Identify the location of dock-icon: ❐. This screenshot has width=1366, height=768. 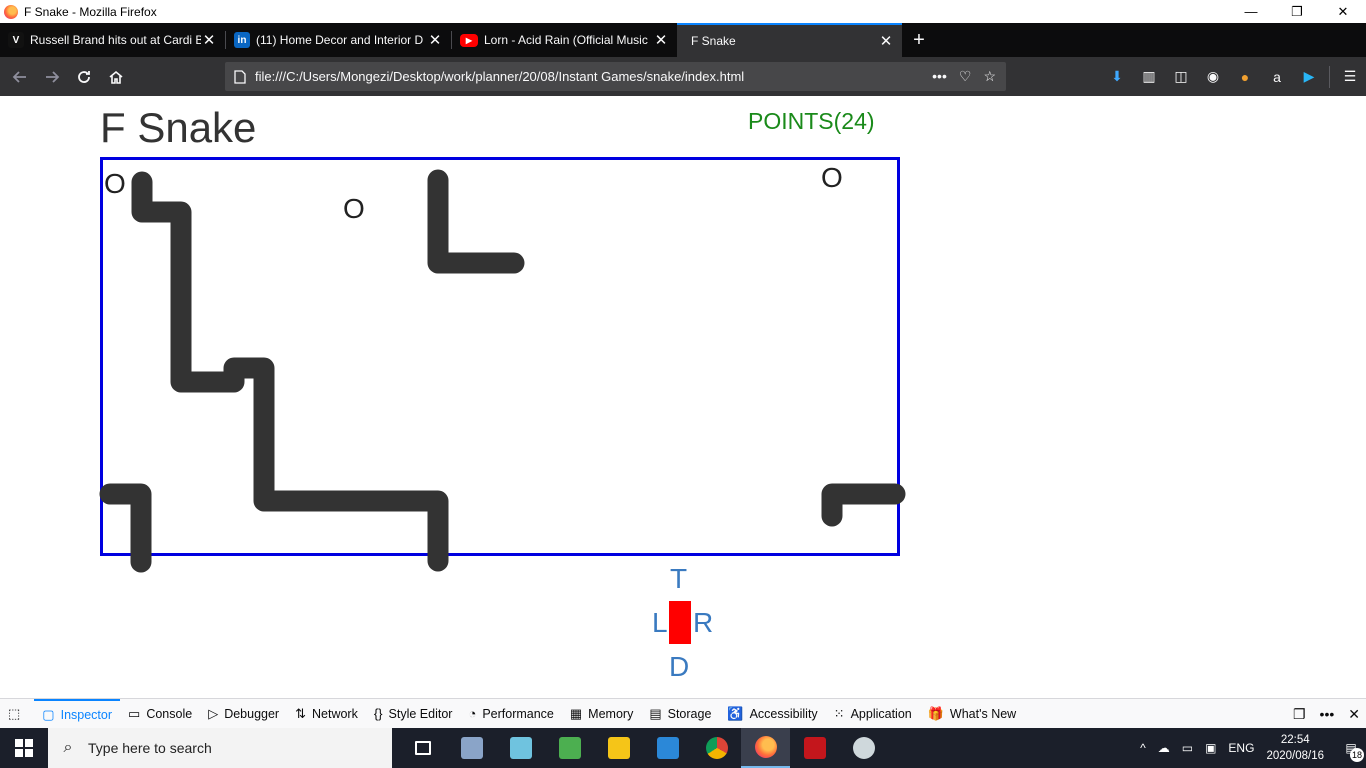
(1299, 714).